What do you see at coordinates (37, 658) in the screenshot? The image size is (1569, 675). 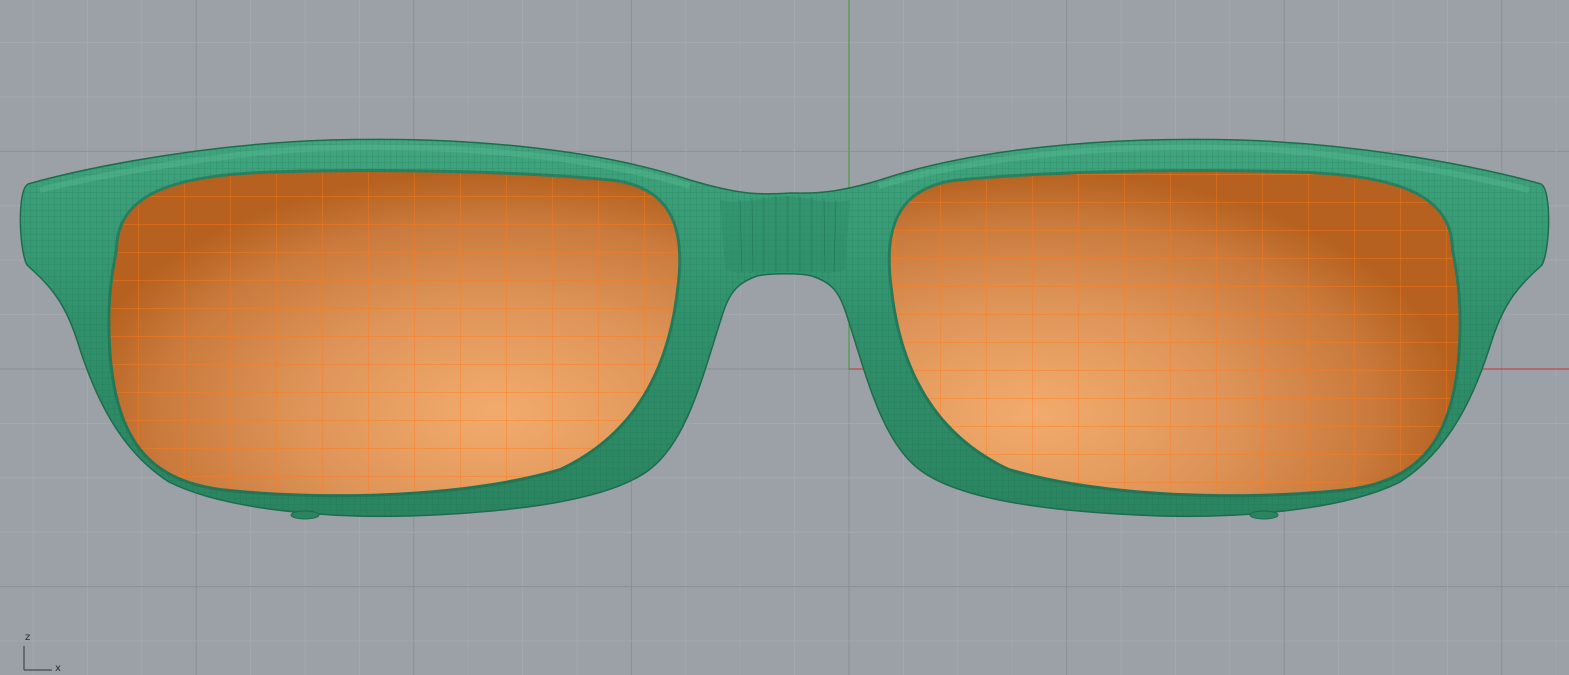 I see `axis-gizmo` at bounding box center [37, 658].